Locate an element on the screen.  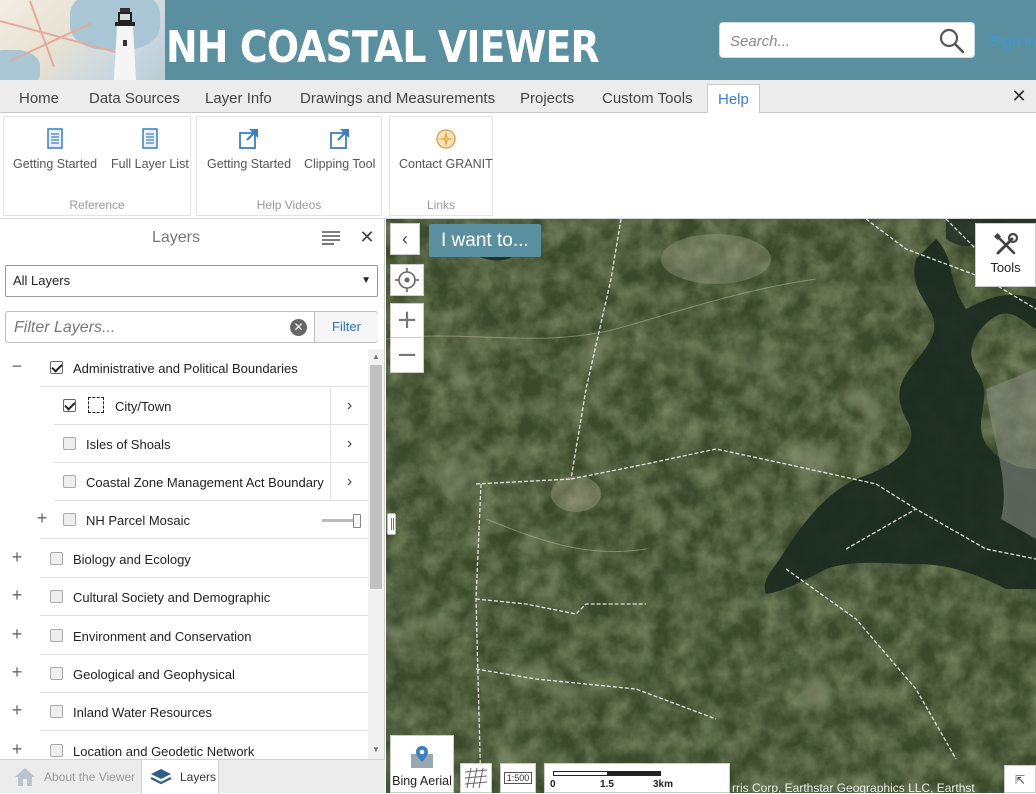
locate-button is located at coordinates (407, 280).